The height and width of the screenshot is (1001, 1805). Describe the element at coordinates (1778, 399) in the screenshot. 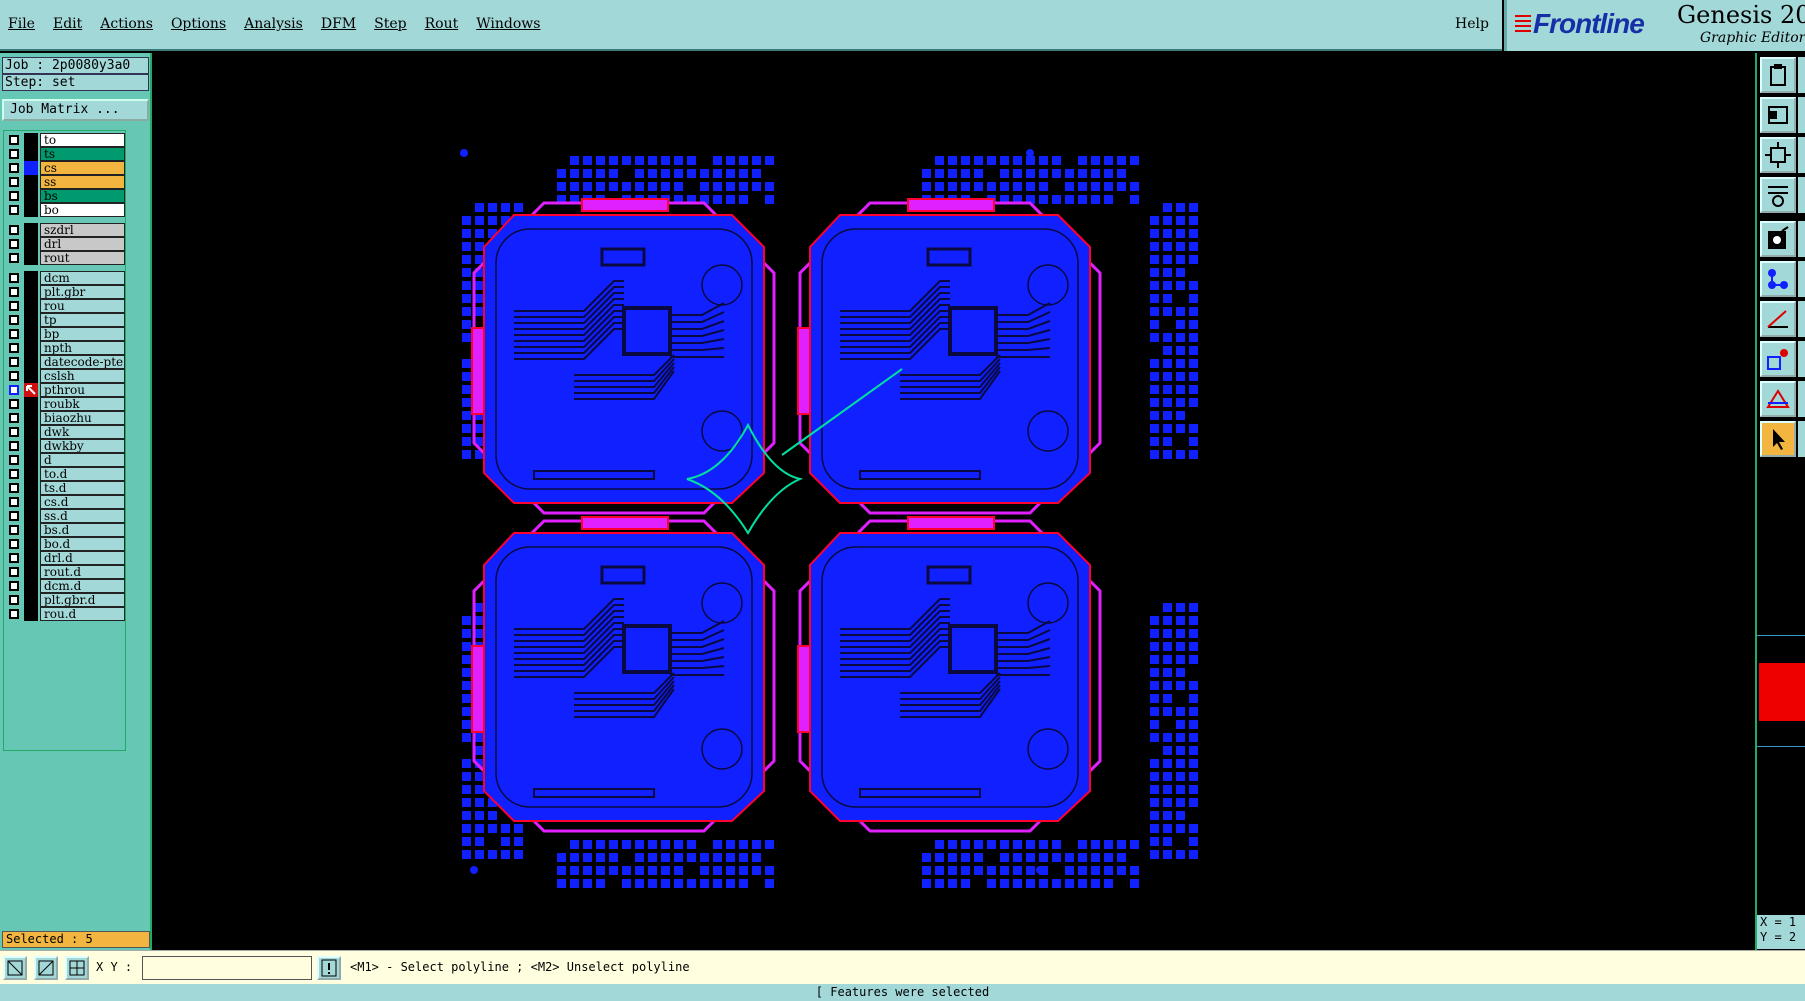

I see `triangle-tool-button` at that location.